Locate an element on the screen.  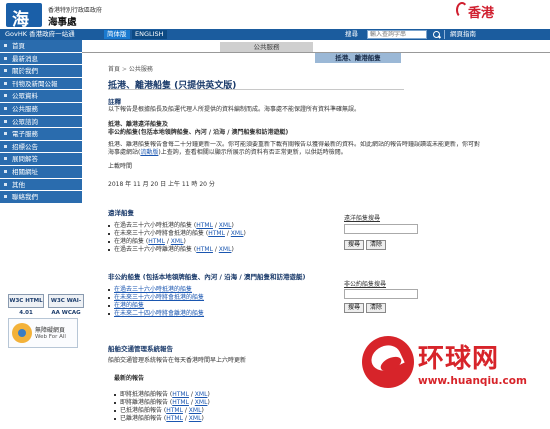
sidebar-item-news: 最新消息 is located at coordinates (41, 59).